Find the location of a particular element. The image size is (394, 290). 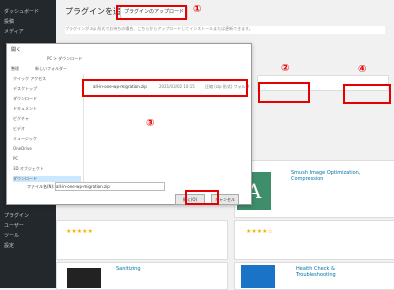

annotation-box-open is located at coordinates (202, 197).